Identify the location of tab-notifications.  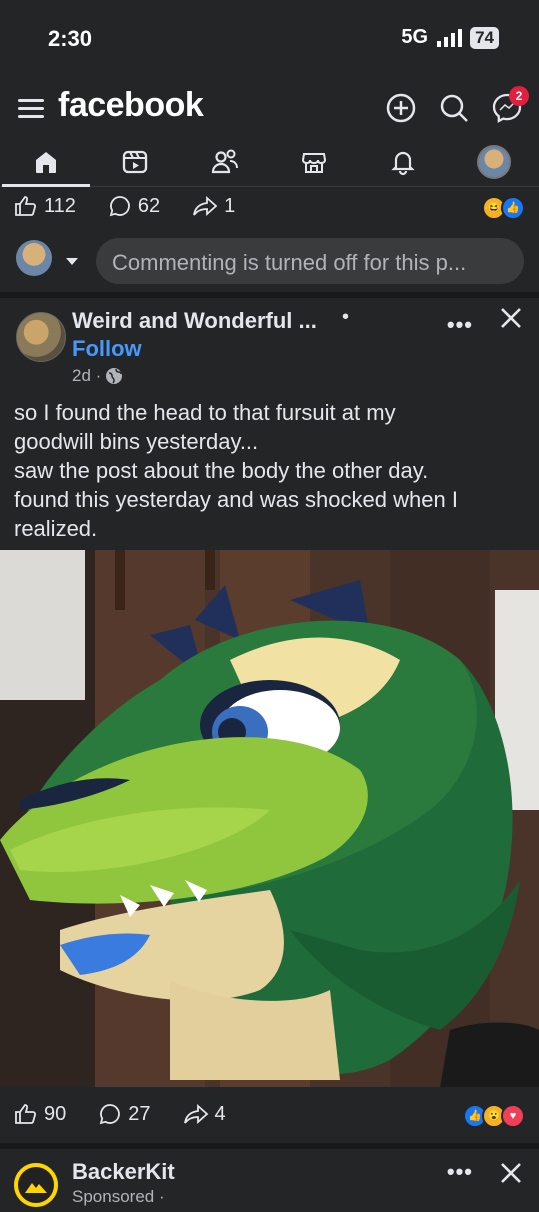
(403, 162).